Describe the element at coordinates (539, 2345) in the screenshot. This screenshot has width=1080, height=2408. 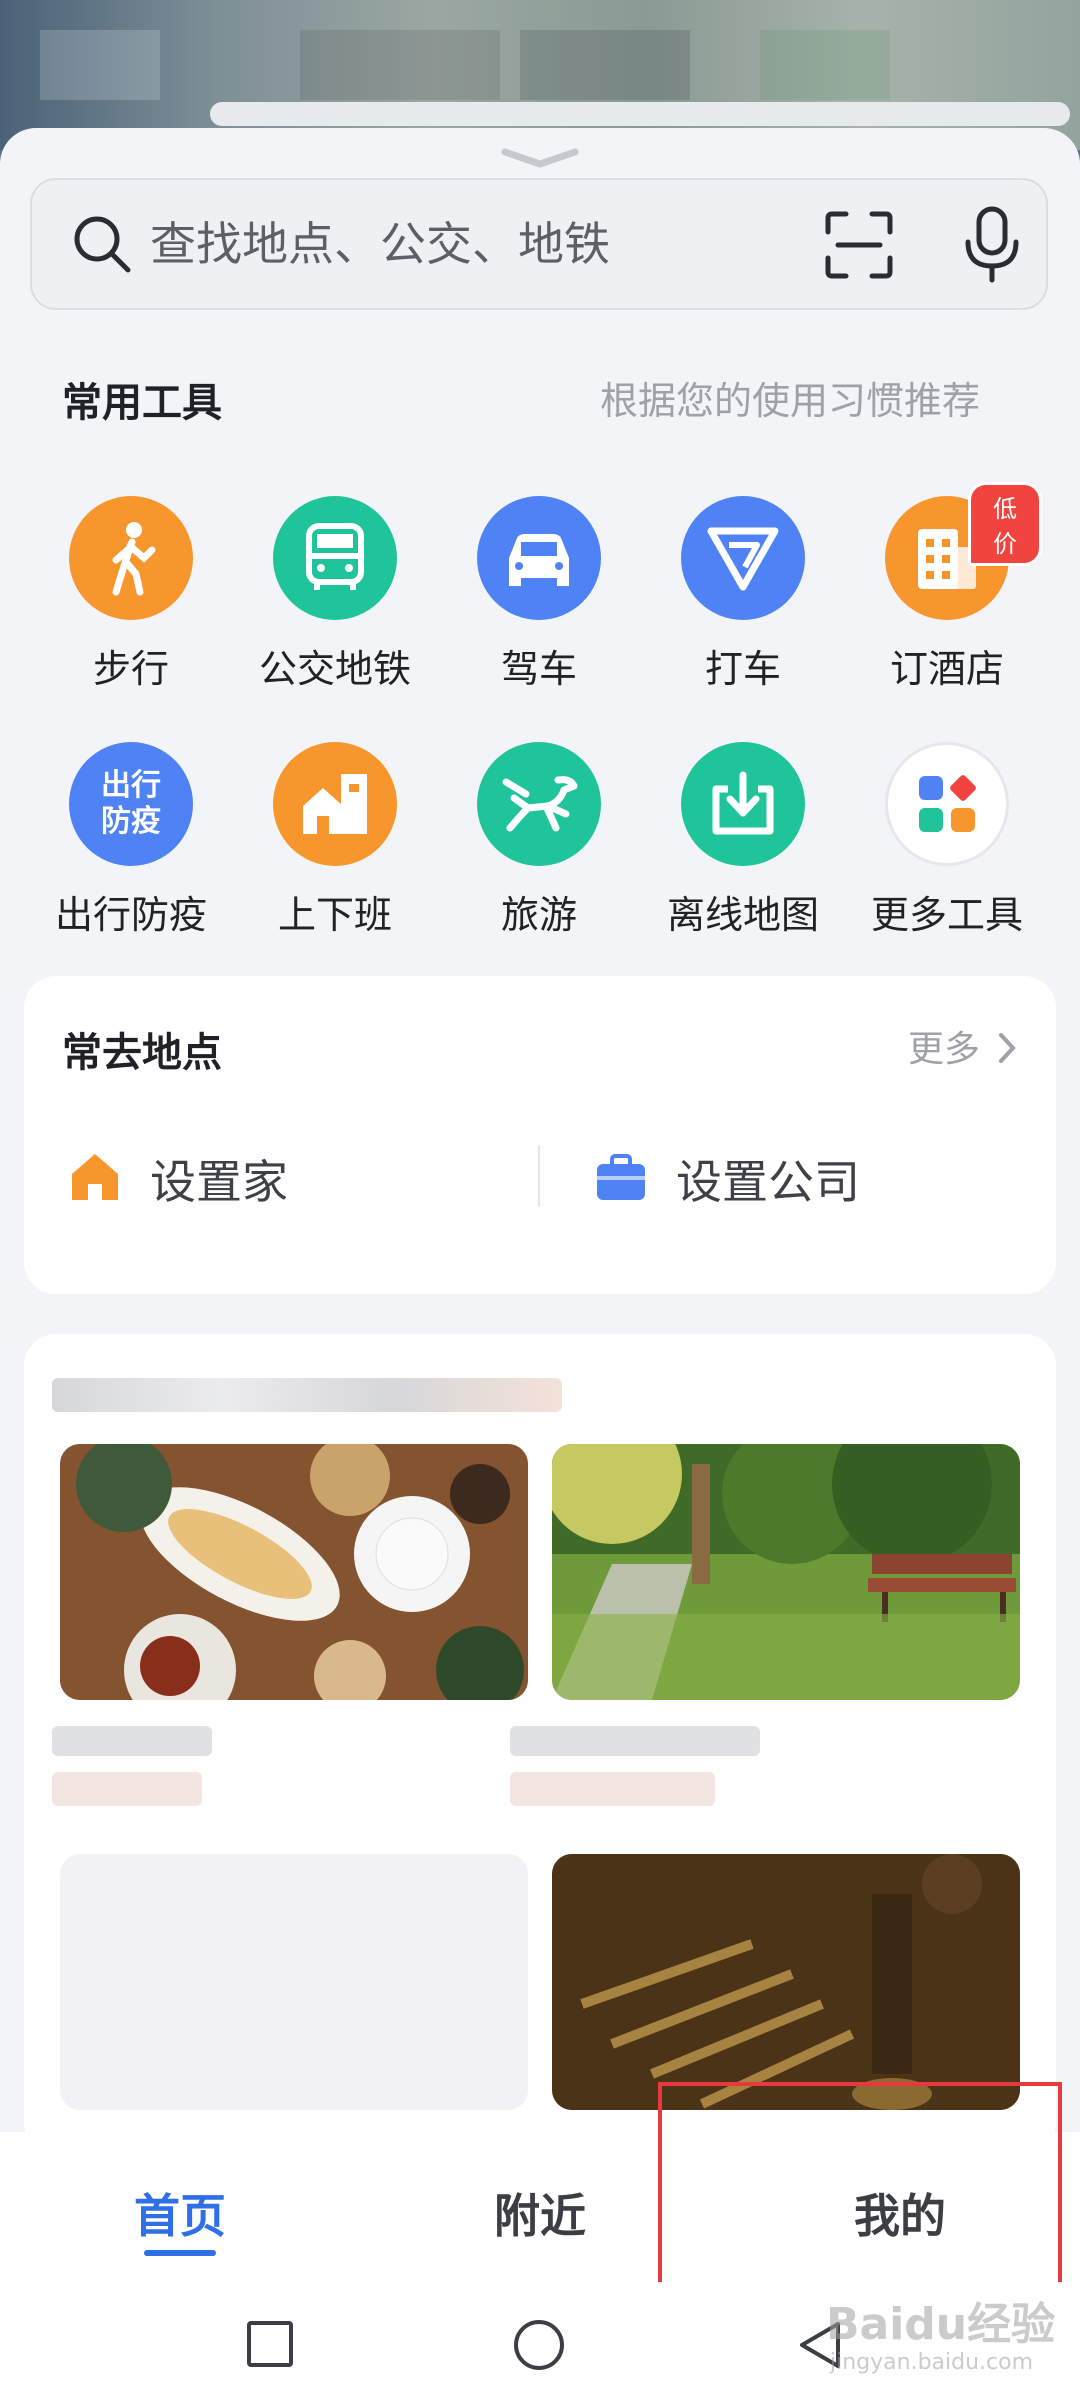
I see `home-circle-icon` at that location.